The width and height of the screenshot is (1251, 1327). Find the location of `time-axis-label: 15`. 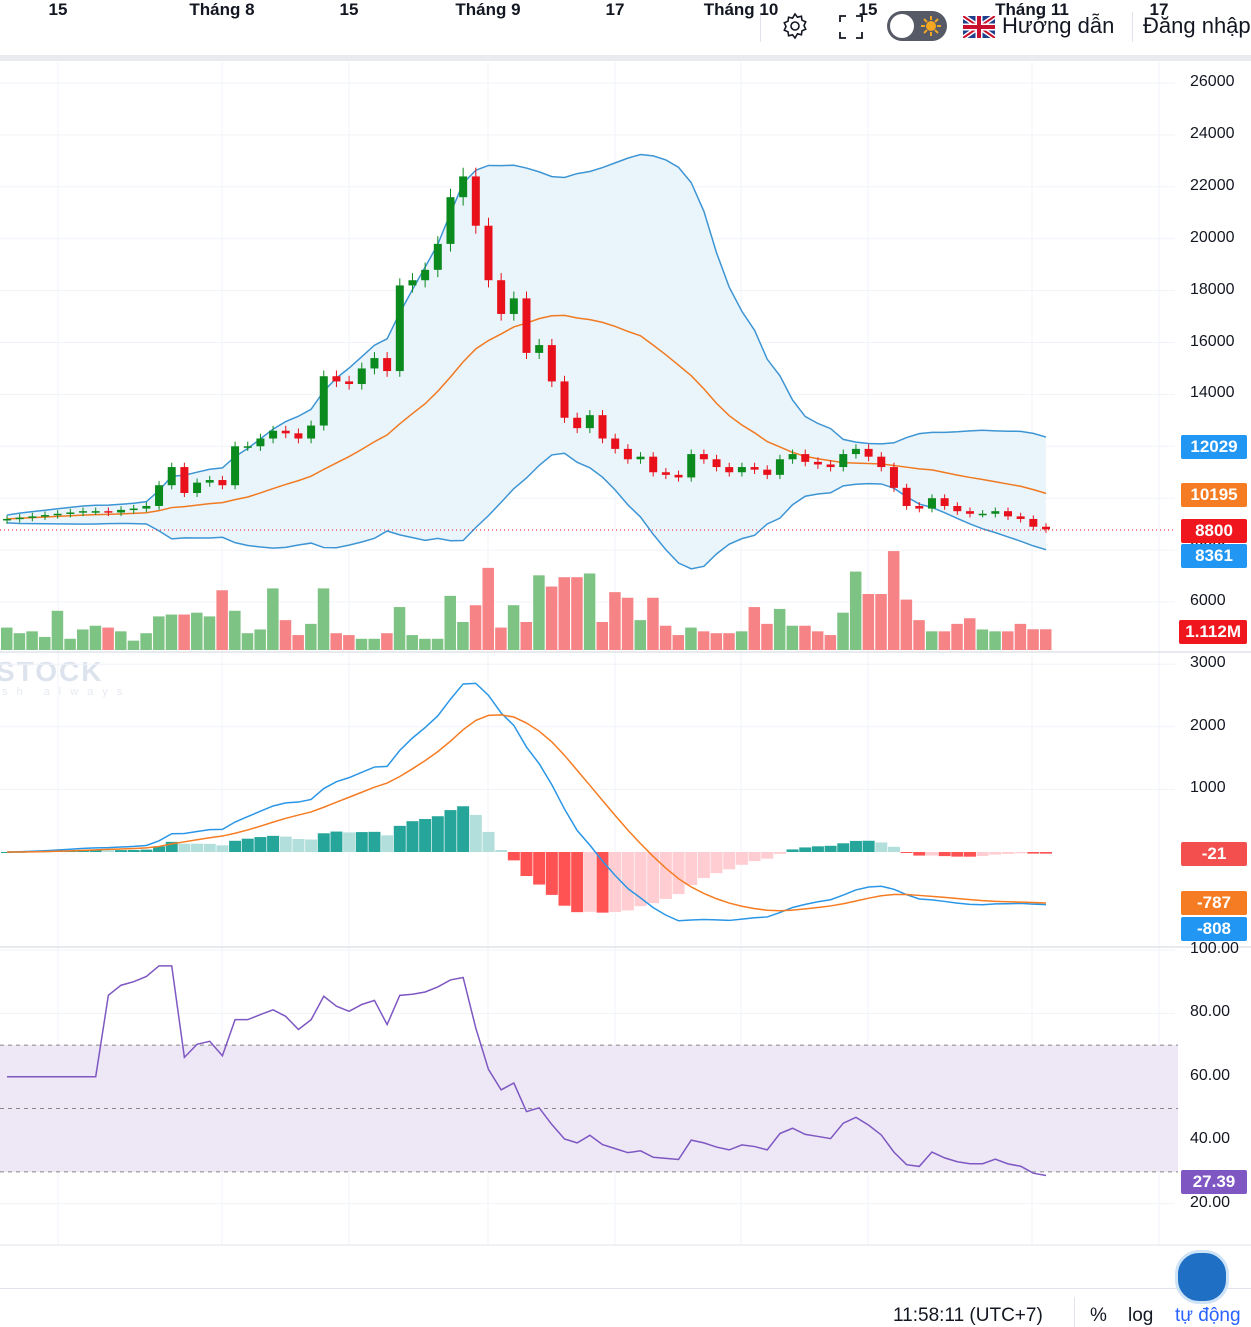

time-axis-label: 15 is located at coordinates (868, 9).